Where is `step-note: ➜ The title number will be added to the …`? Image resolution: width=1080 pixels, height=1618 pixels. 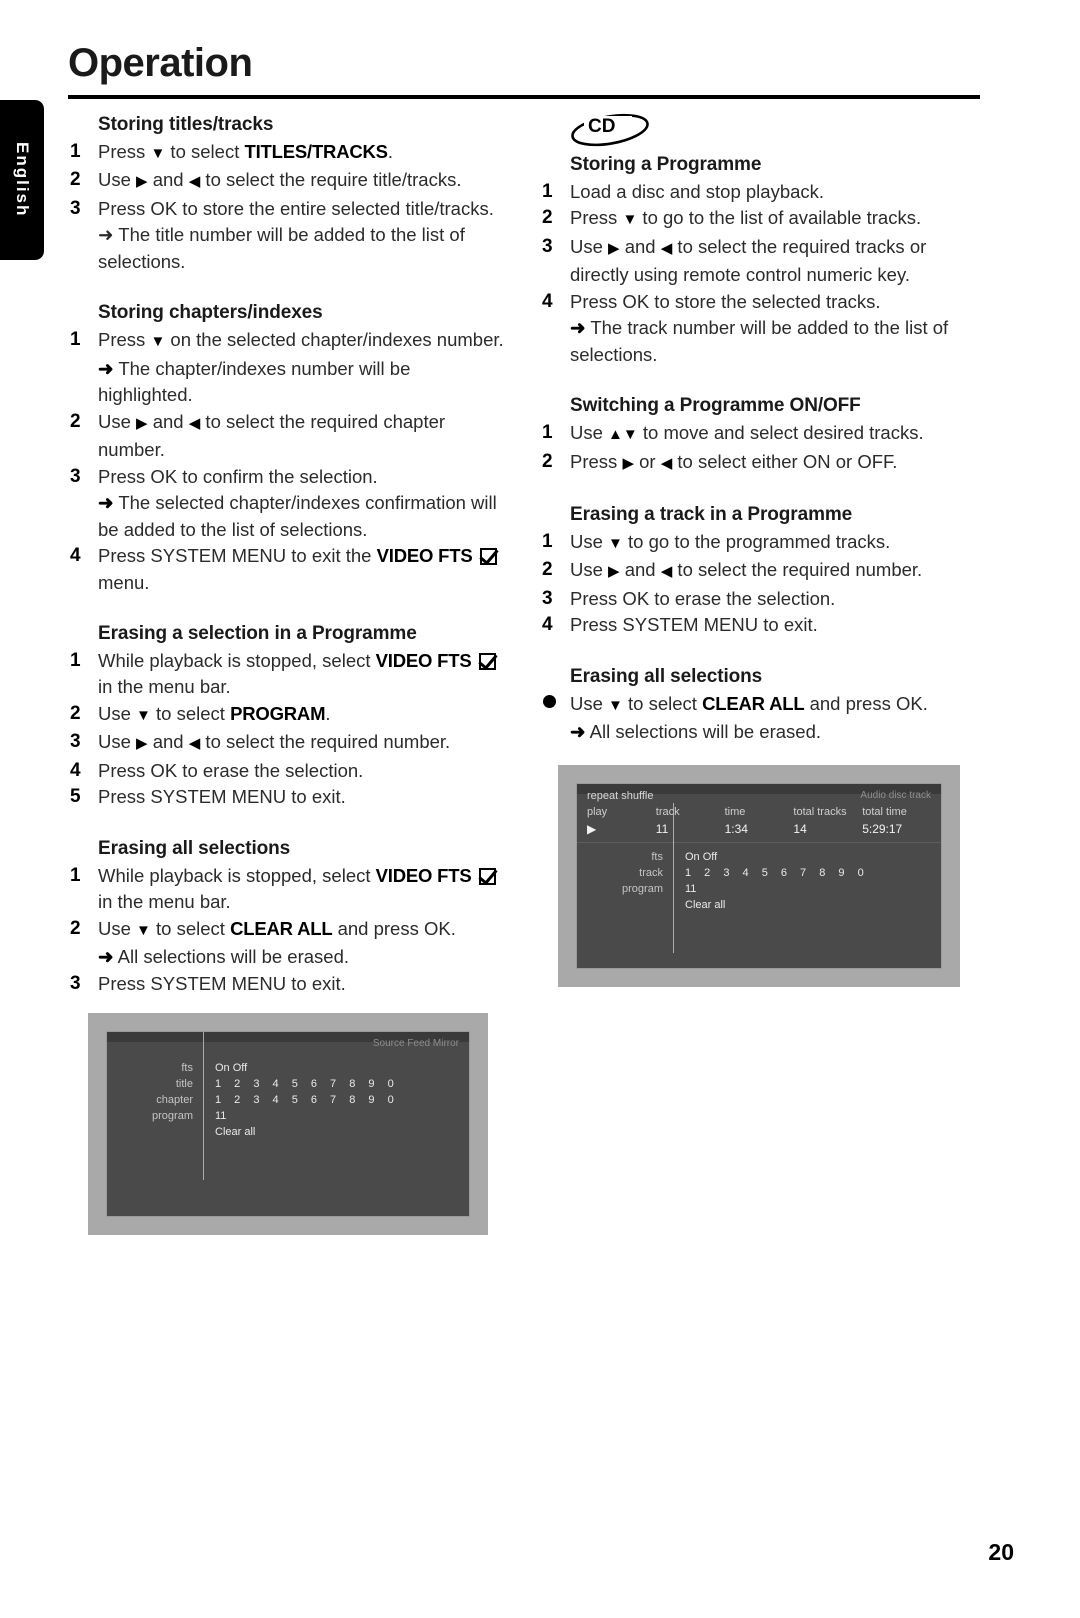 step-note: ➜ The title number will be added to the … is located at coordinates (281, 248).